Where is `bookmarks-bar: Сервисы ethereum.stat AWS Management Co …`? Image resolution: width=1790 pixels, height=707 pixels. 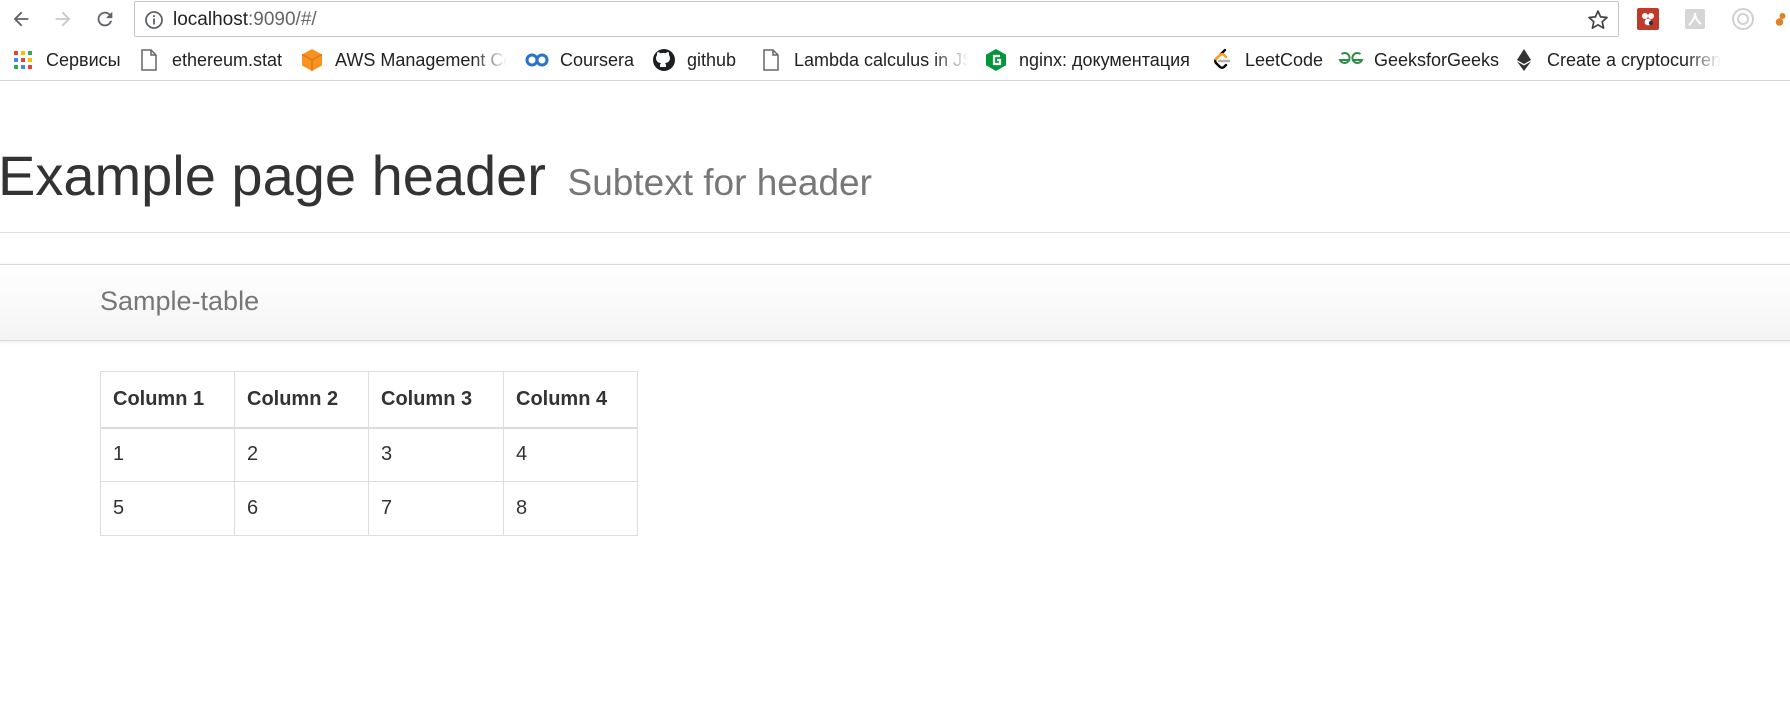 bookmarks-bar: Сервисы ethereum.stat AWS Management Co … is located at coordinates (895, 62).